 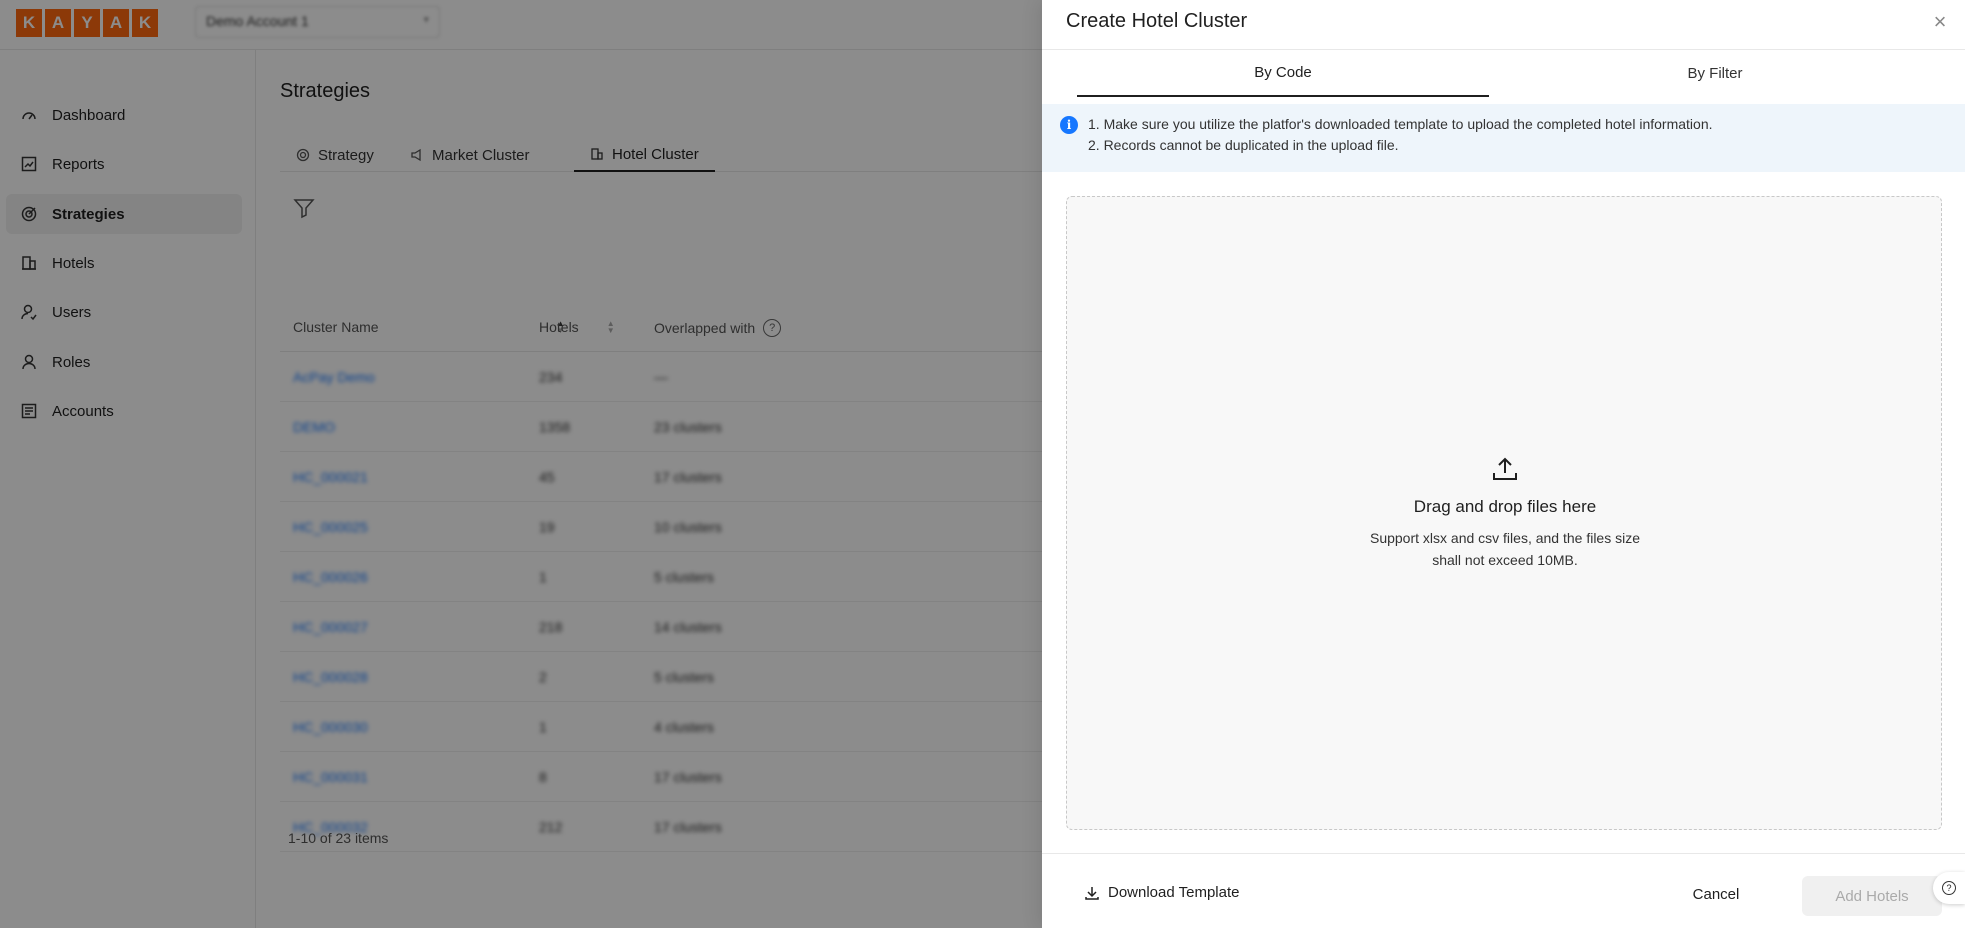 What do you see at coordinates (1092, 893) in the screenshot?
I see `download-icon` at bounding box center [1092, 893].